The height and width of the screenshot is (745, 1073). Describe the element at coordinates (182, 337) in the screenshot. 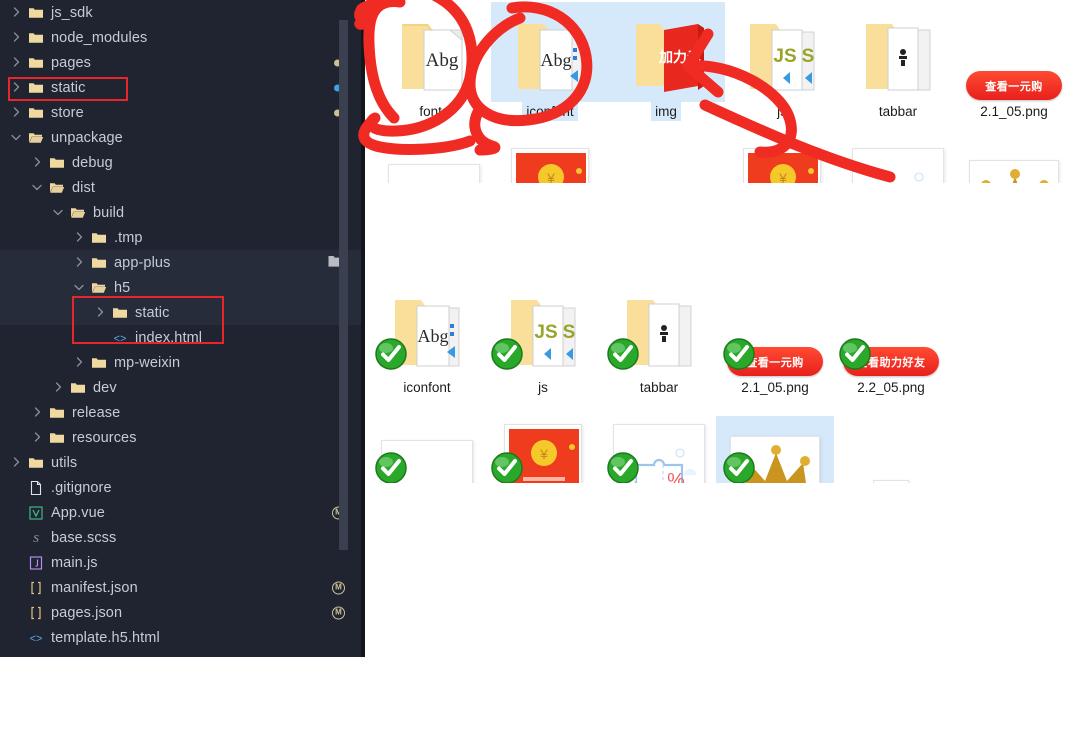

I see `tree-row-index-html: <> index.html` at that location.